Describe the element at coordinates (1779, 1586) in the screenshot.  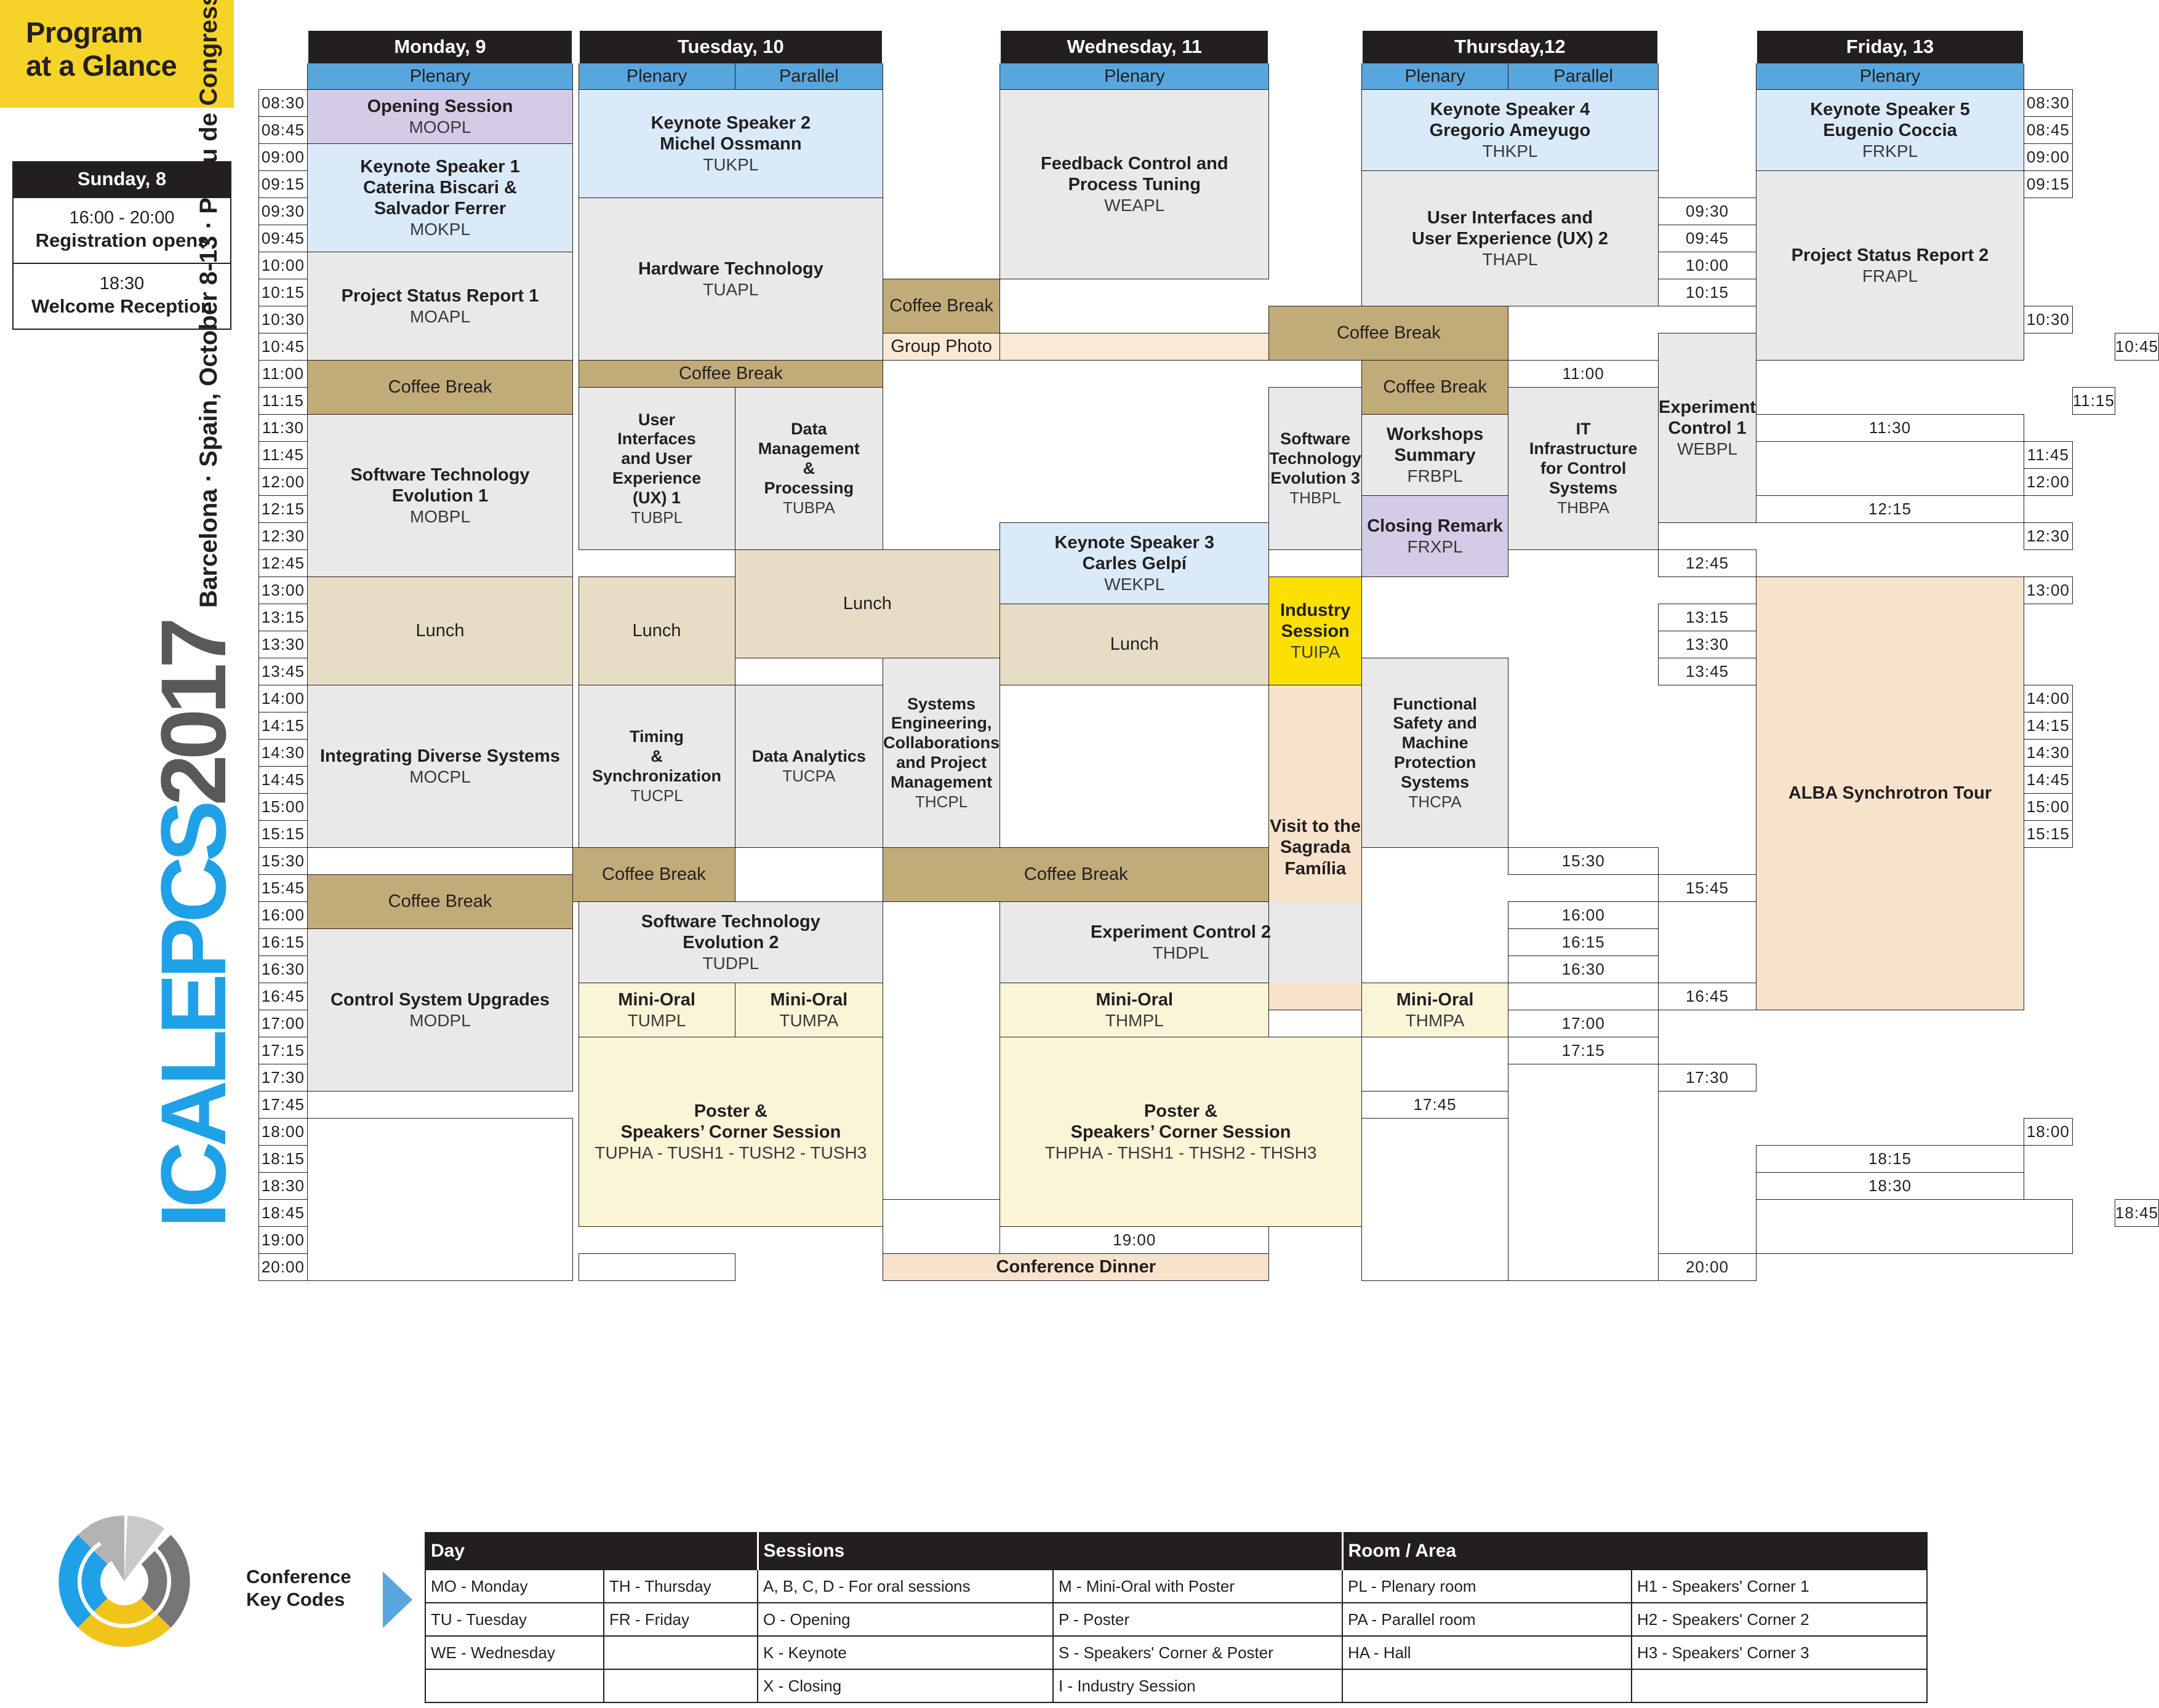
I see `key-room-corner1: H1 - Speakers' Corner 1` at that location.